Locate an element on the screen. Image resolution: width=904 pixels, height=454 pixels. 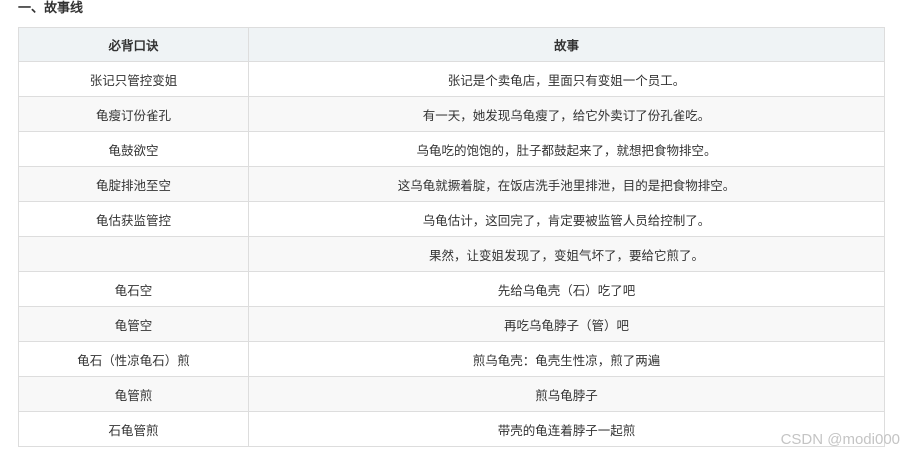
table-row: 龟鼓欲空 乌龟吃的饱饱的，肚子都鼓起来了，就想把食物排空。 is located at coordinates (451, 149).